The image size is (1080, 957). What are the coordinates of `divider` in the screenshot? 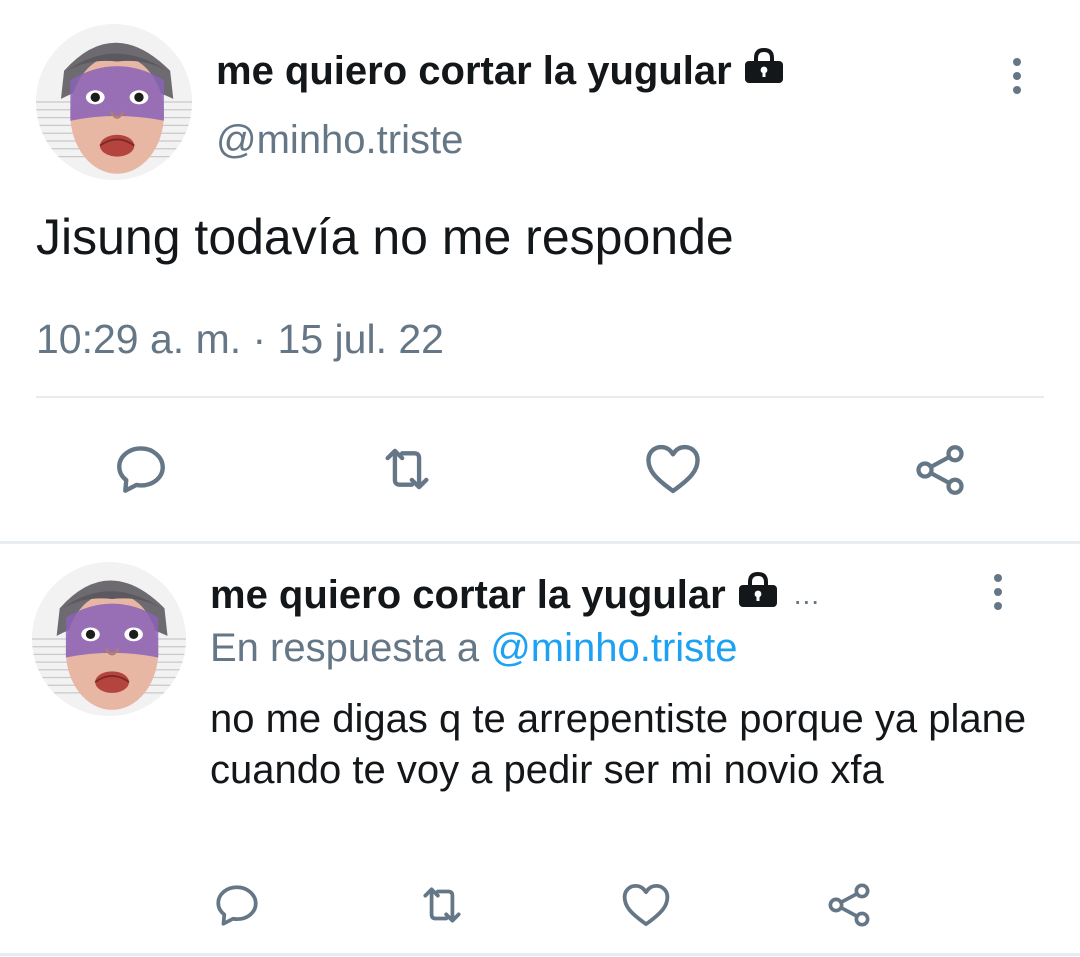 It's located at (540, 397).